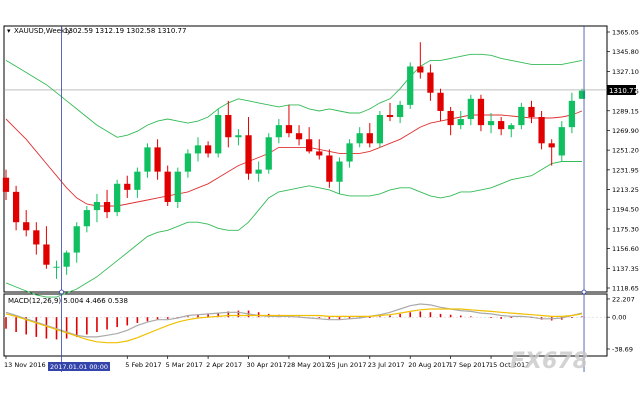 This screenshot has width=640, height=404. What do you see at coordinates (625, 33) in the screenshot?
I see `price-axis-label: 1365.05` at bounding box center [625, 33].